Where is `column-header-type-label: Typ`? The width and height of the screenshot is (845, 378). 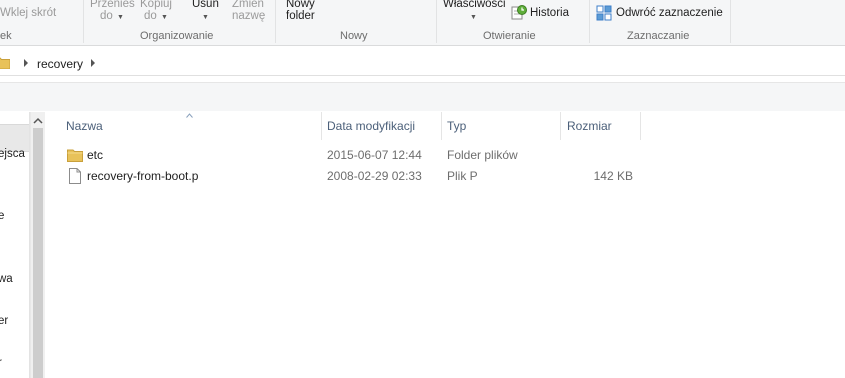
column-header-type-label: Typ is located at coordinates (457, 126).